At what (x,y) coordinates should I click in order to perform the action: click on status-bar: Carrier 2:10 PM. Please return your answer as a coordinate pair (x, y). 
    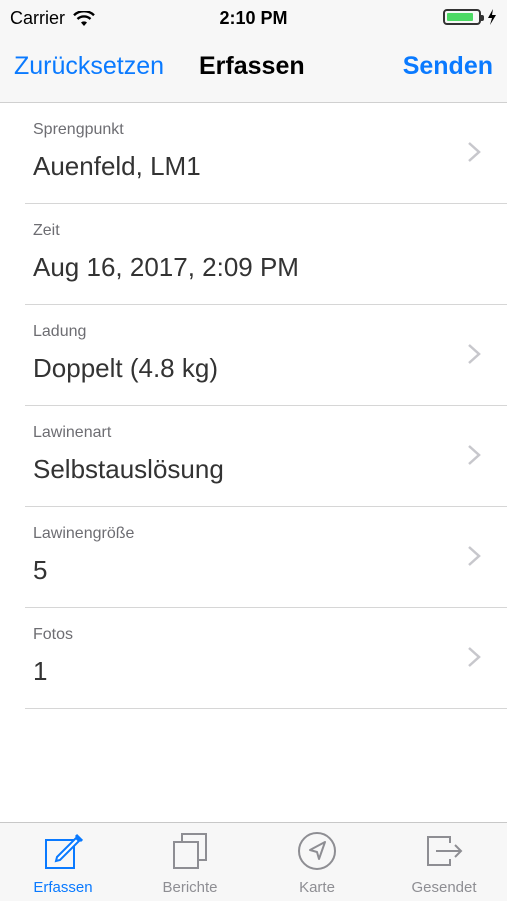
    Looking at the image, I should click on (253, 18).